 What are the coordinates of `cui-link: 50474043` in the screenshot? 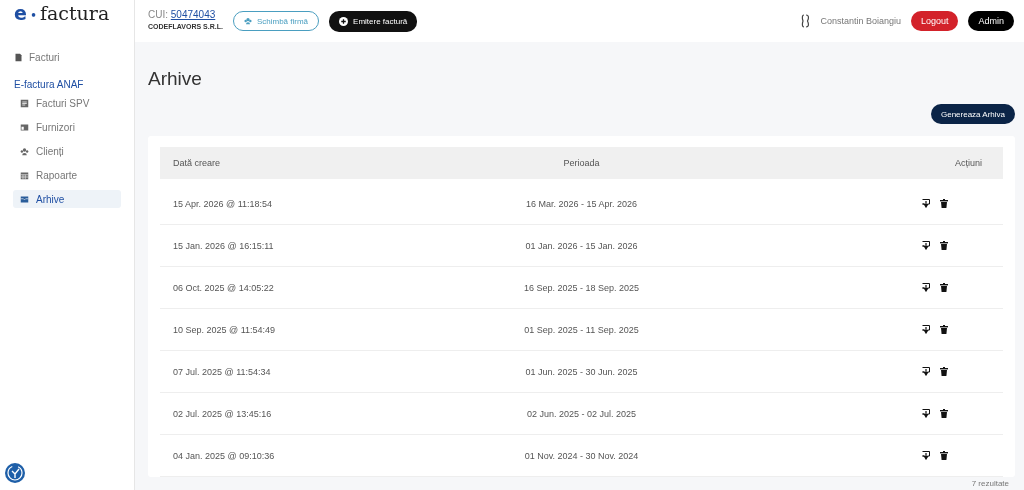 It's located at (193, 14).